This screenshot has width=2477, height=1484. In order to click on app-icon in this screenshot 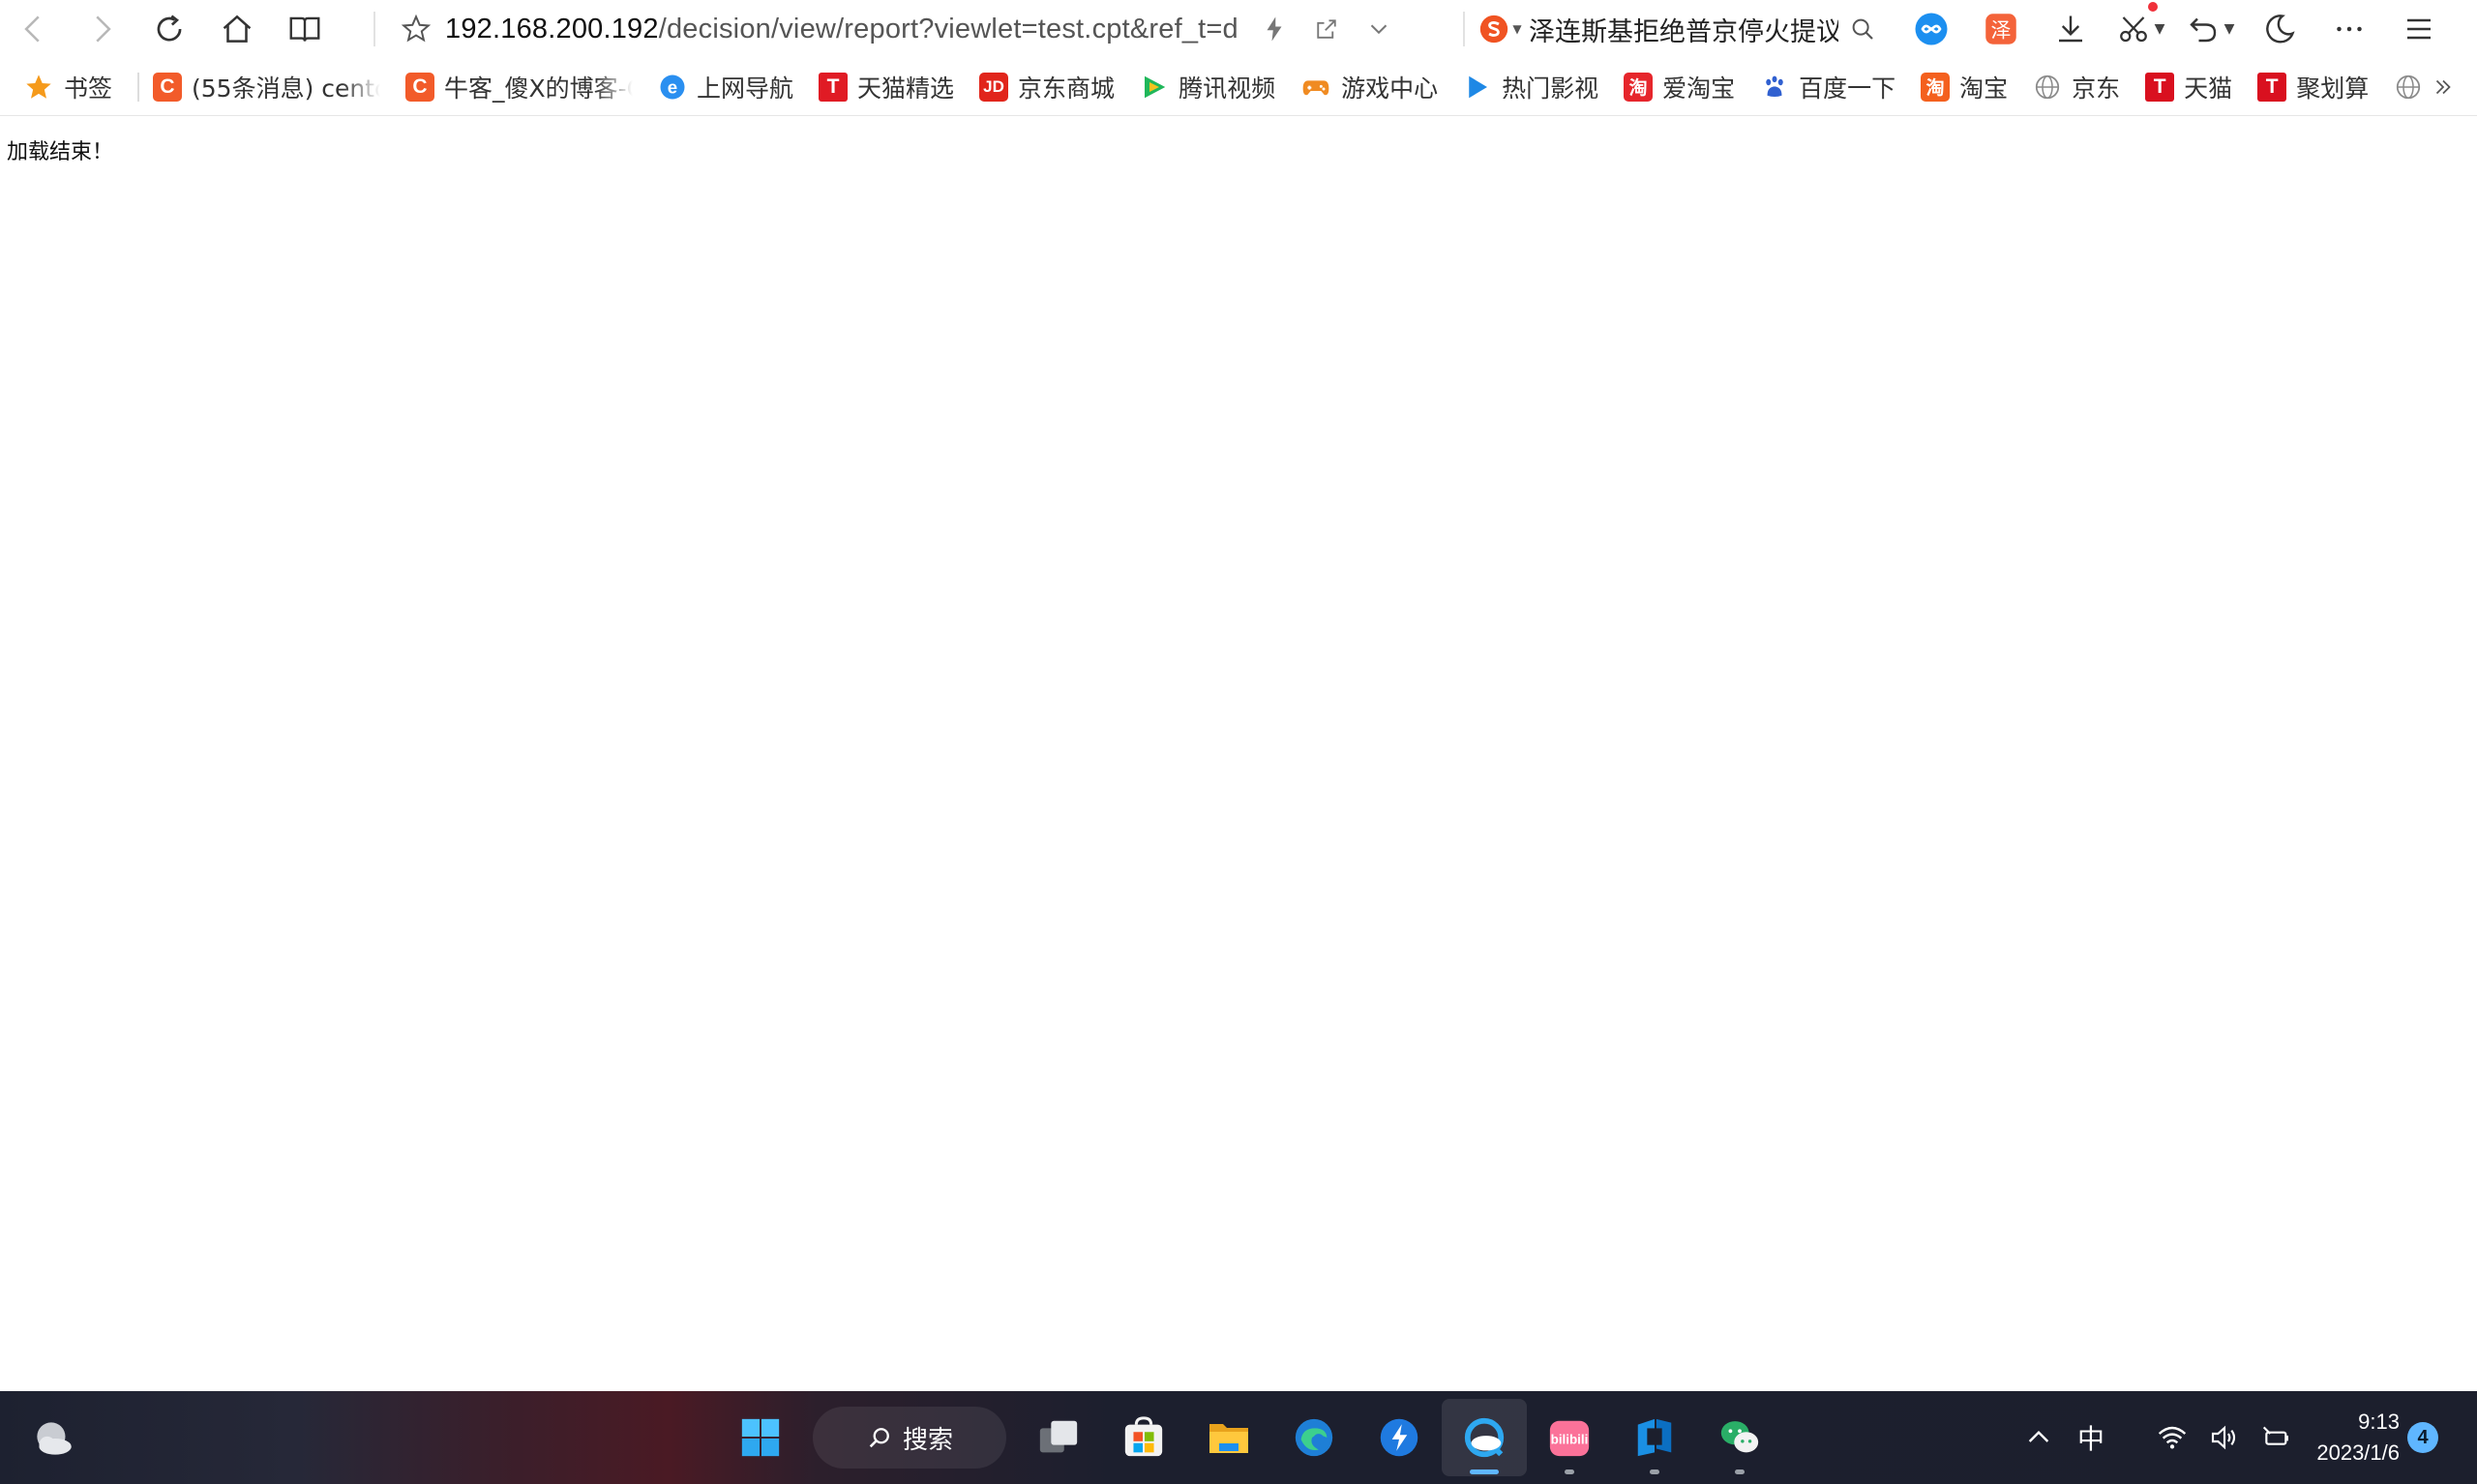, I will do `click(1654, 1437)`.